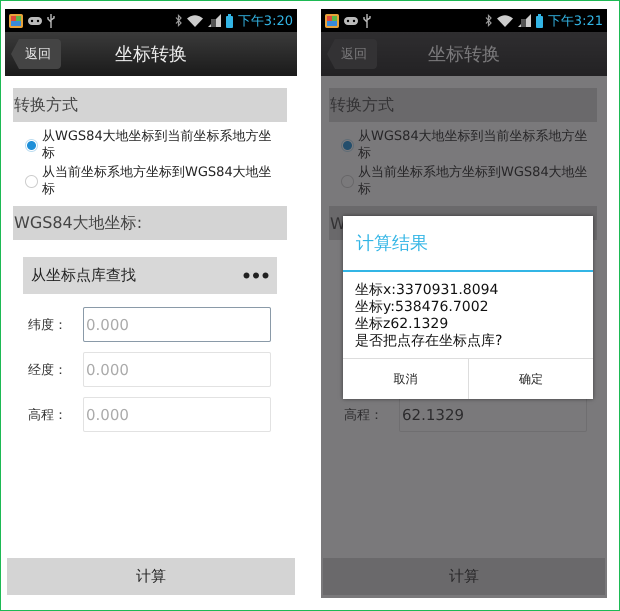  What do you see at coordinates (150, 275) in the screenshot?
I see `lookup-row: 从坐标点库查找` at bounding box center [150, 275].